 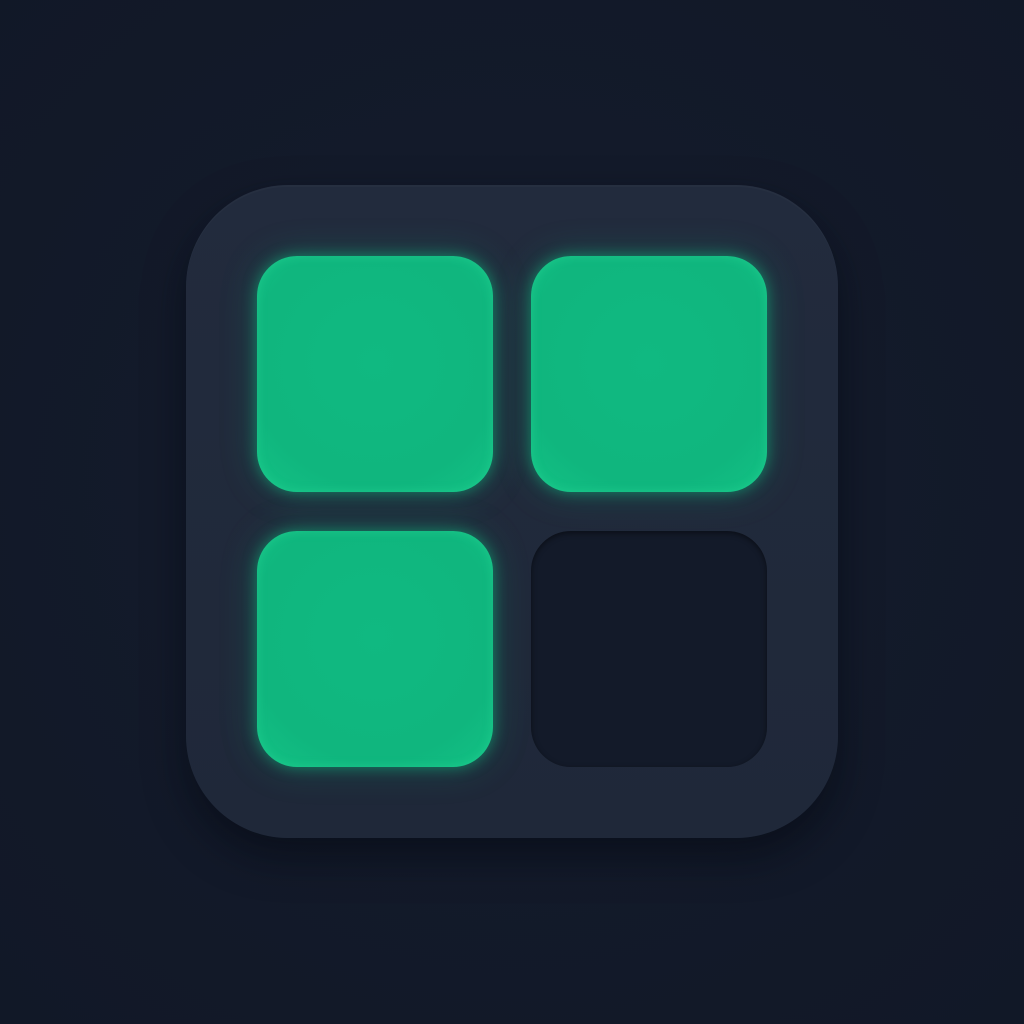 I want to click on grid-tile-bottom-right-empty, so click(x=649, y=649).